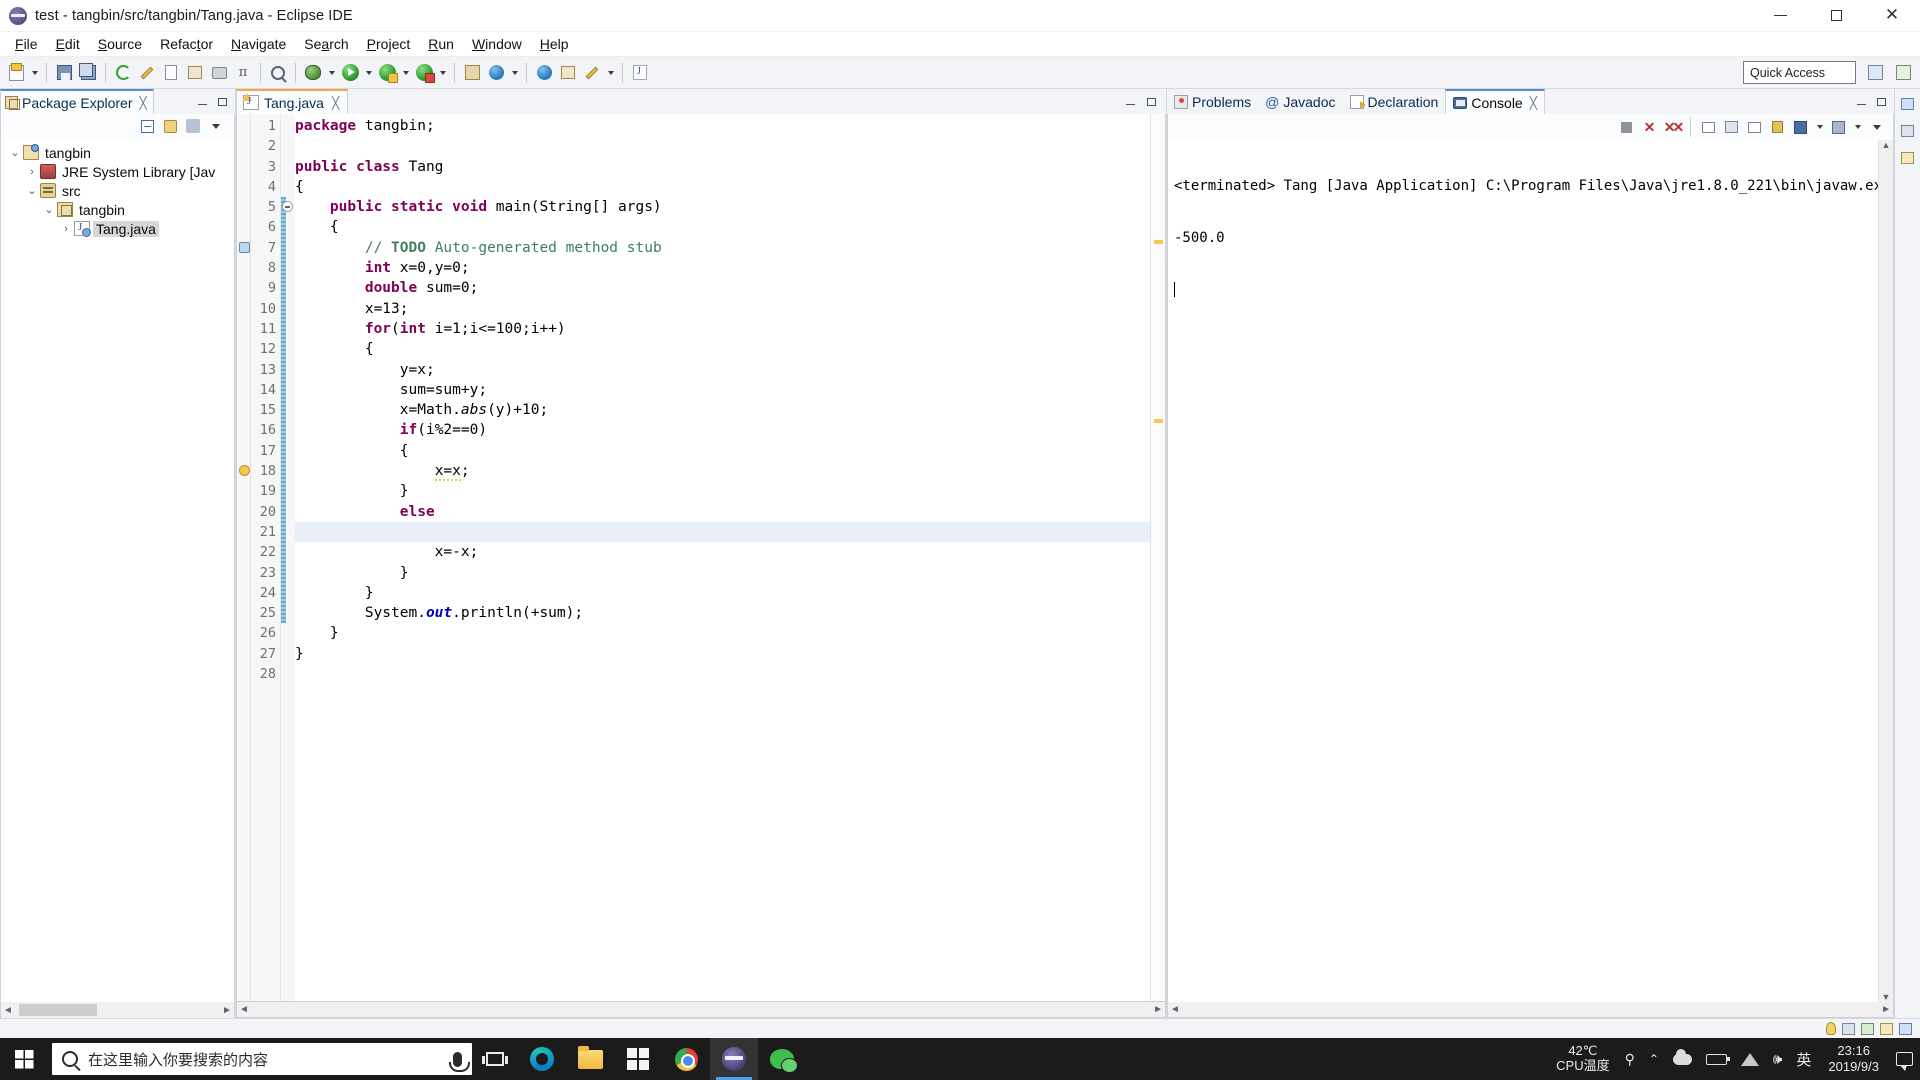 The height and width of the screenshot is (1080, 1920). Describe the element at coordinates (722, 268) in the screenshot. I see `code-line: int x=0,y=0;` at that location.